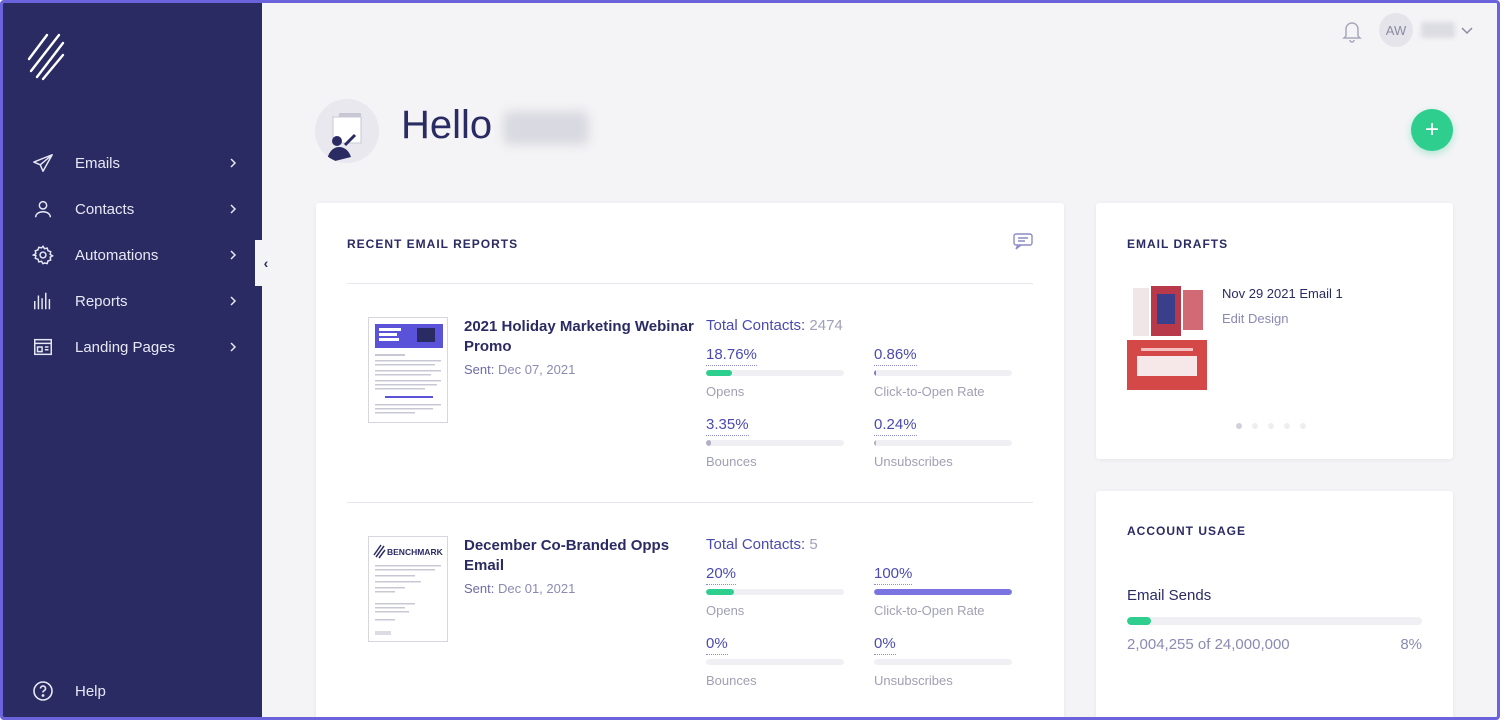 This screenshot has width=1500, height=720. Describe the element at coordinates (721, 575) in the screenshot. I see `metric-value: 20%` at that location.